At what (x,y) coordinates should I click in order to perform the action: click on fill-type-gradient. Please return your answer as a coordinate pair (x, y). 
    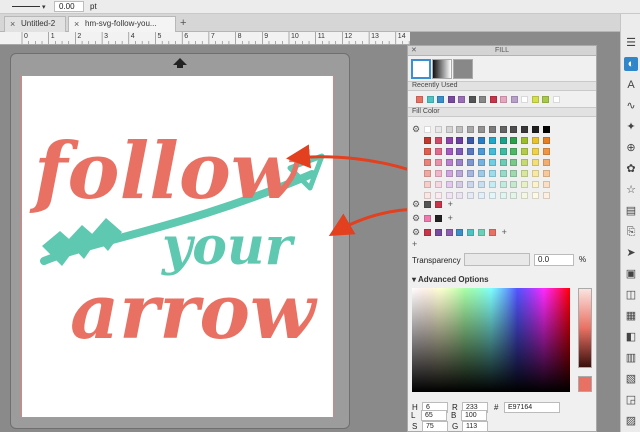
    Looking at the image, I should click on (442, 69).